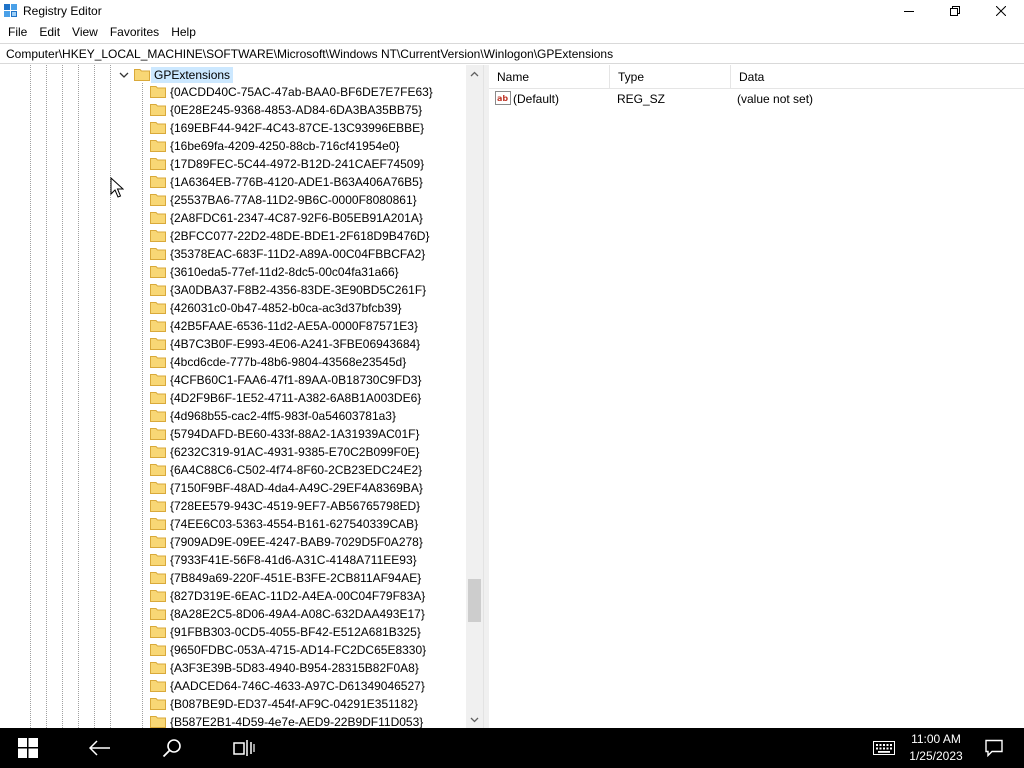  Describe the element at coordinates (536, 99) in the screenshot. I see `value-name: (Default)` at that location.